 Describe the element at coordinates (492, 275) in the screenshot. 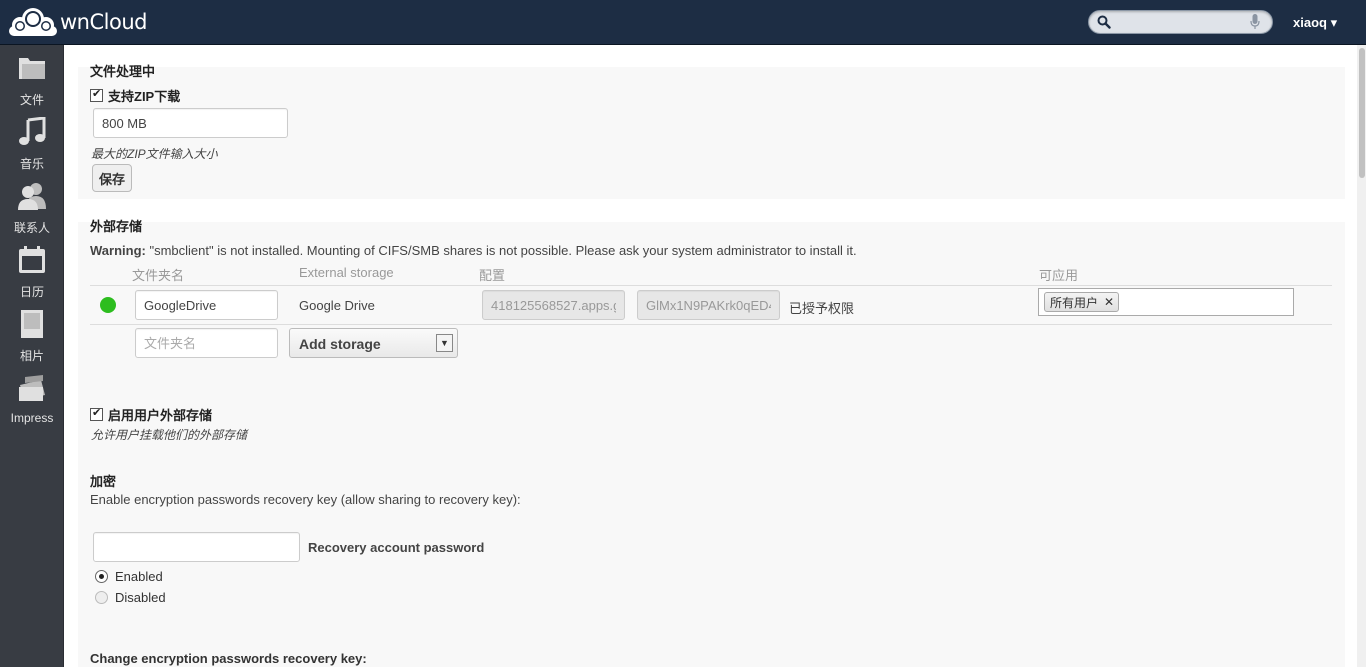

I see `column-configuration: 配置` at that location.